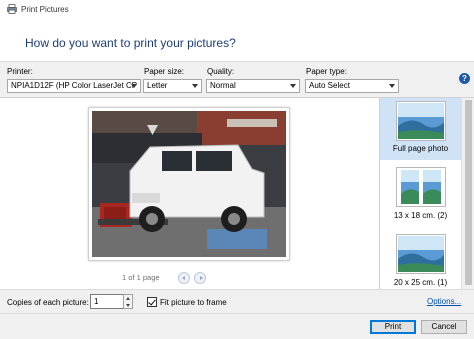 The image size is (474, 339). I want to click on title-bar: Print Pictures, so click(237, 10).